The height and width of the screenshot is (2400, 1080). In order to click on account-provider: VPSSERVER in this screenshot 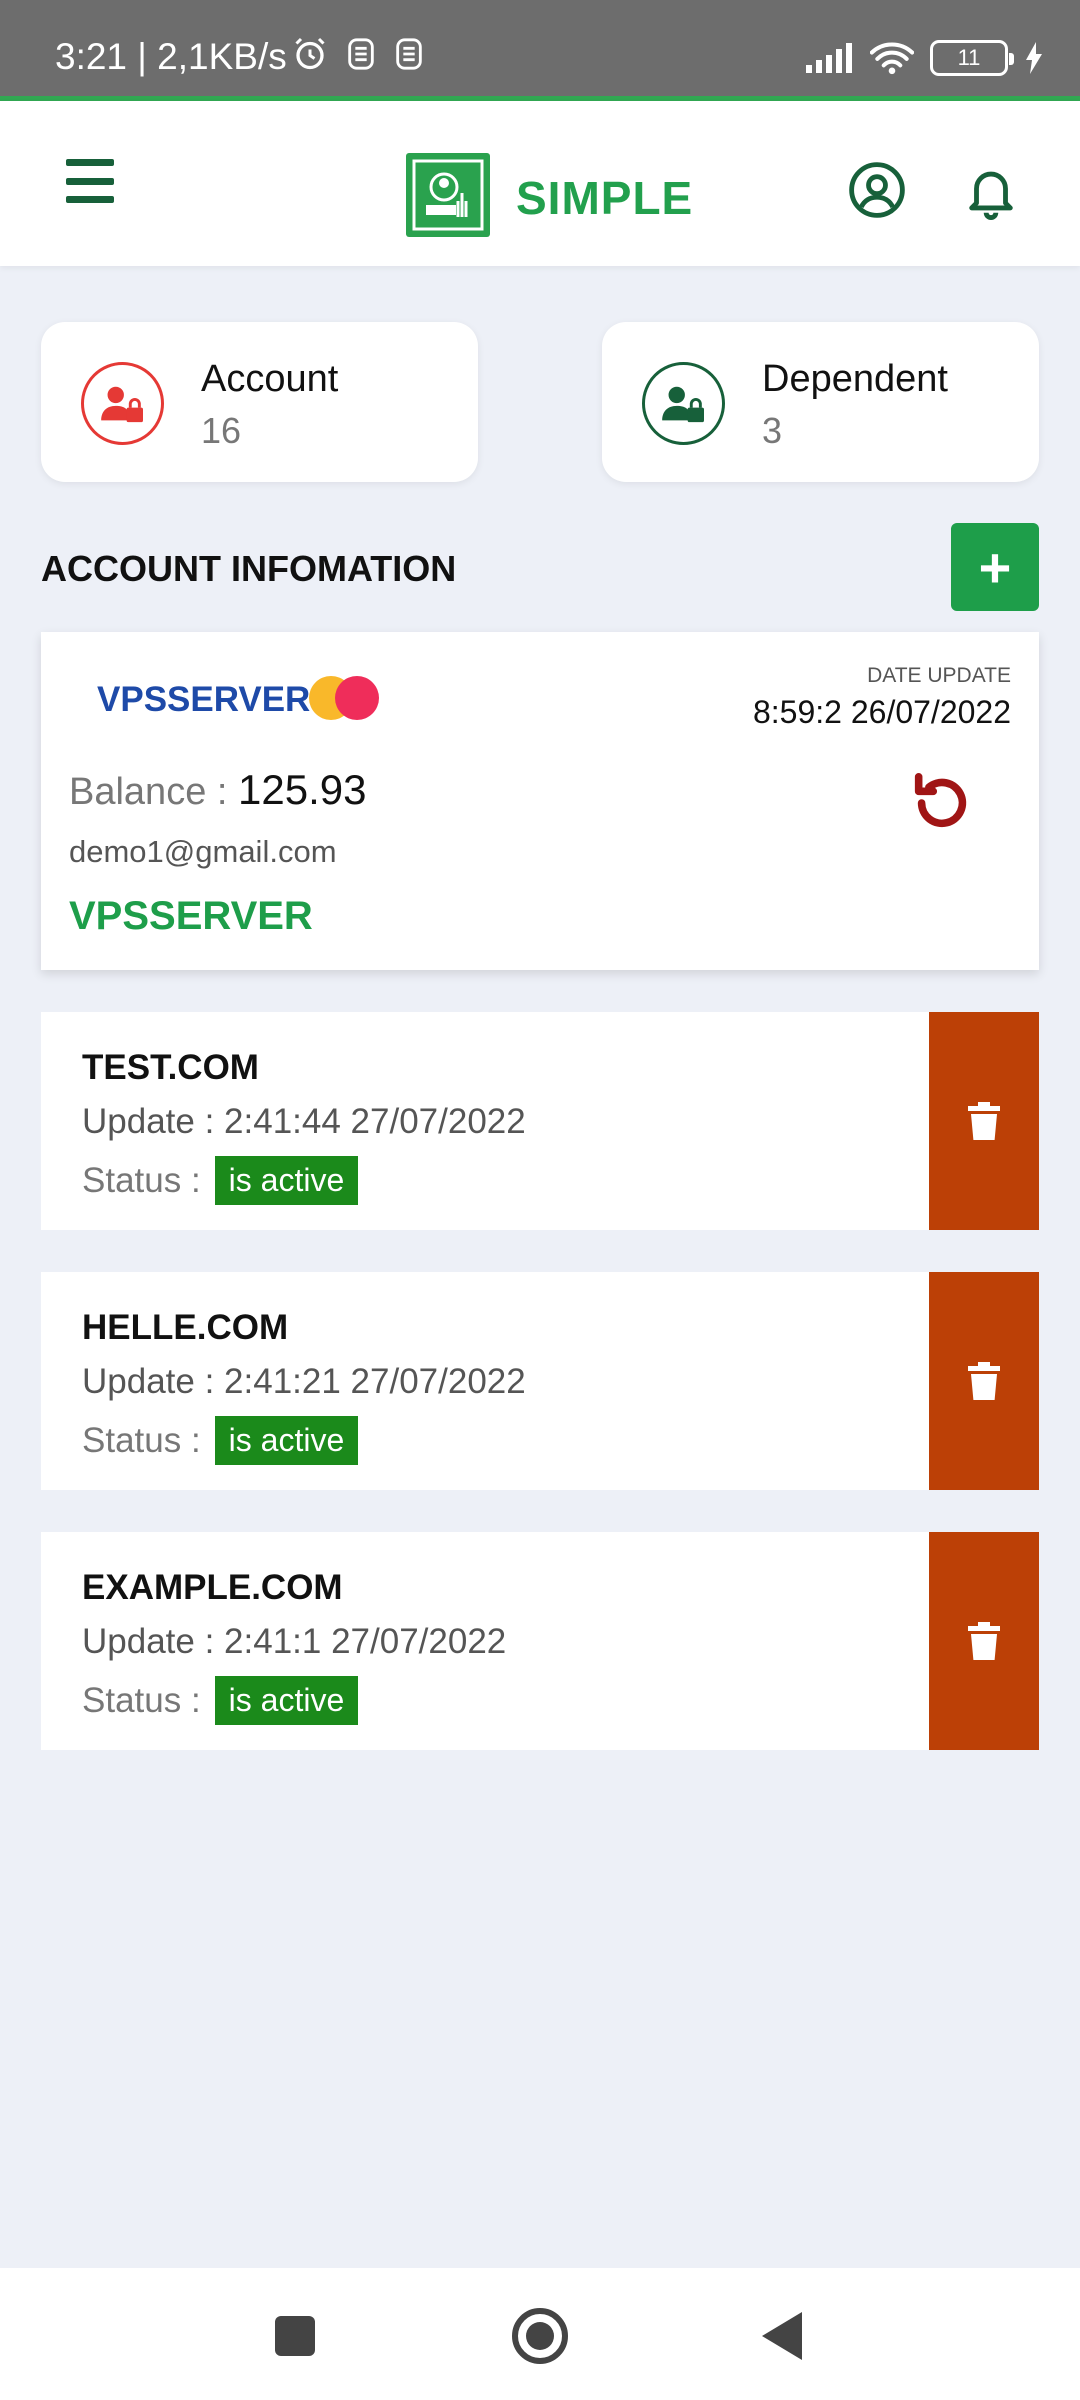, I will do `click(191, 916)`.